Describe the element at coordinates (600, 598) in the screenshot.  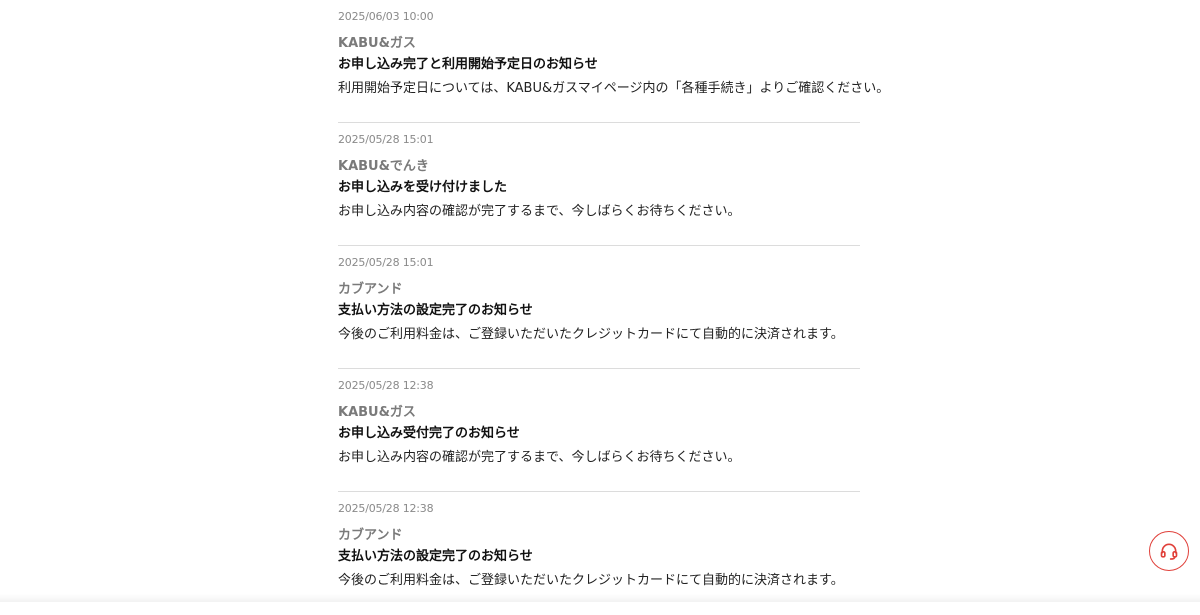
I see `bottom-shadow` at that location.